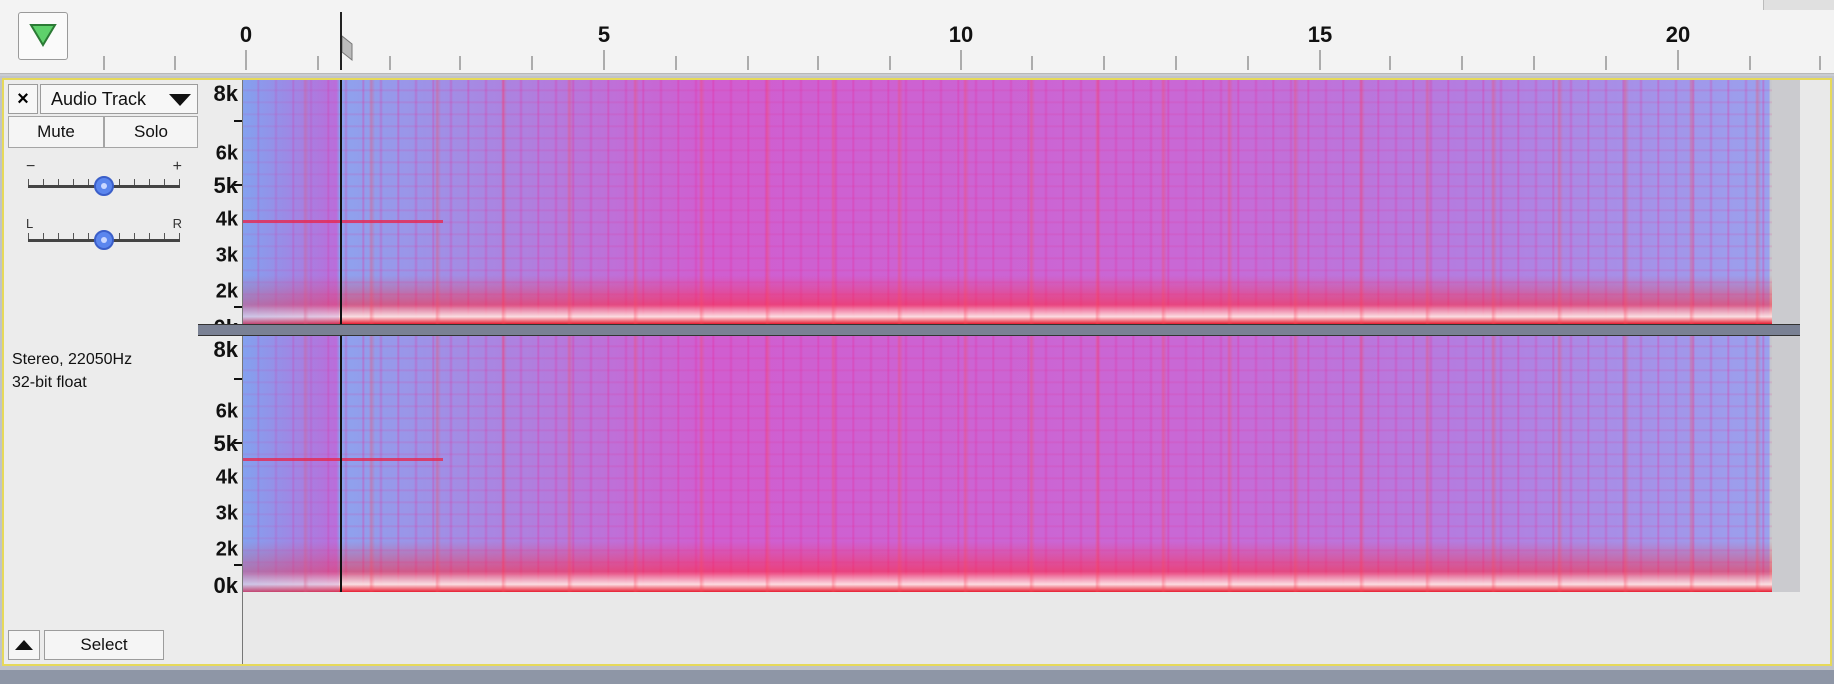  I want to click on frequency-ruler-bottom: 8k 6k 5k 4k 3k 2k 0k, so click(220, 500).